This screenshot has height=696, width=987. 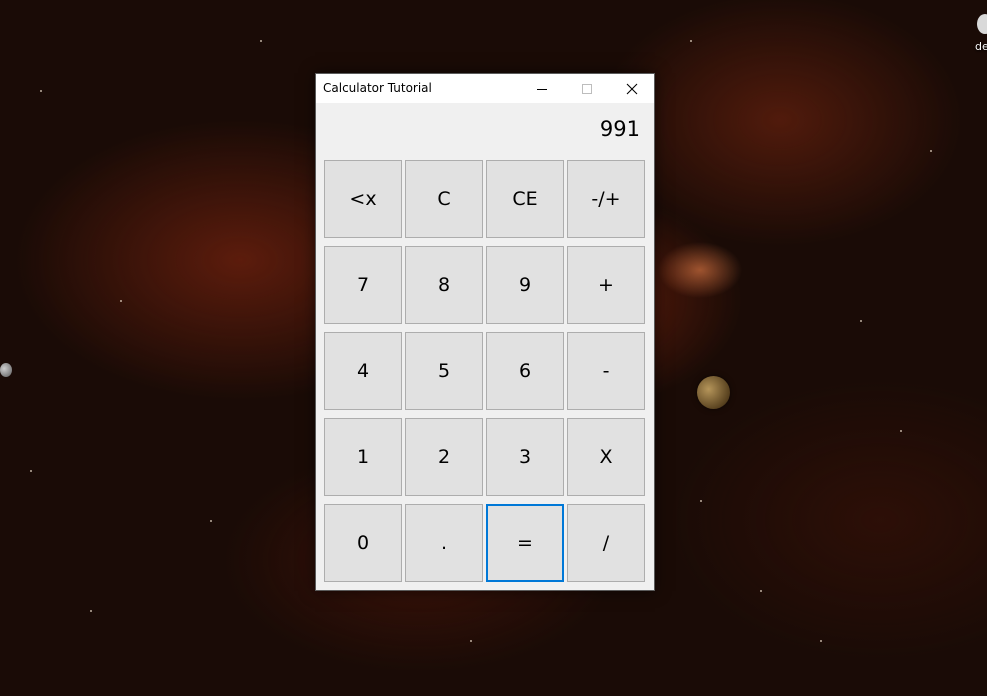 I want to click on digit-3-button: 3, so click(x=525, y=457).